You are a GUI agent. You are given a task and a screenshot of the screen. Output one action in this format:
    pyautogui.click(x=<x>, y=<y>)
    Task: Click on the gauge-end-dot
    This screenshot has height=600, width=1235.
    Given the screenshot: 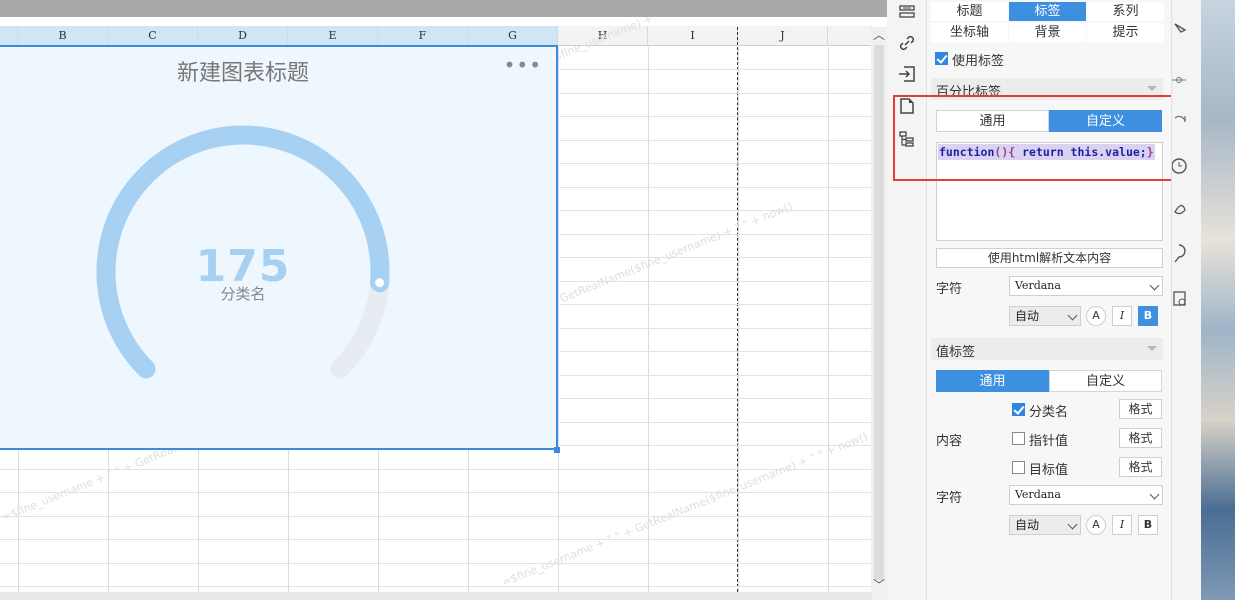 What is the action you would take?
    pyautogui.click(x=380, y=283)
    